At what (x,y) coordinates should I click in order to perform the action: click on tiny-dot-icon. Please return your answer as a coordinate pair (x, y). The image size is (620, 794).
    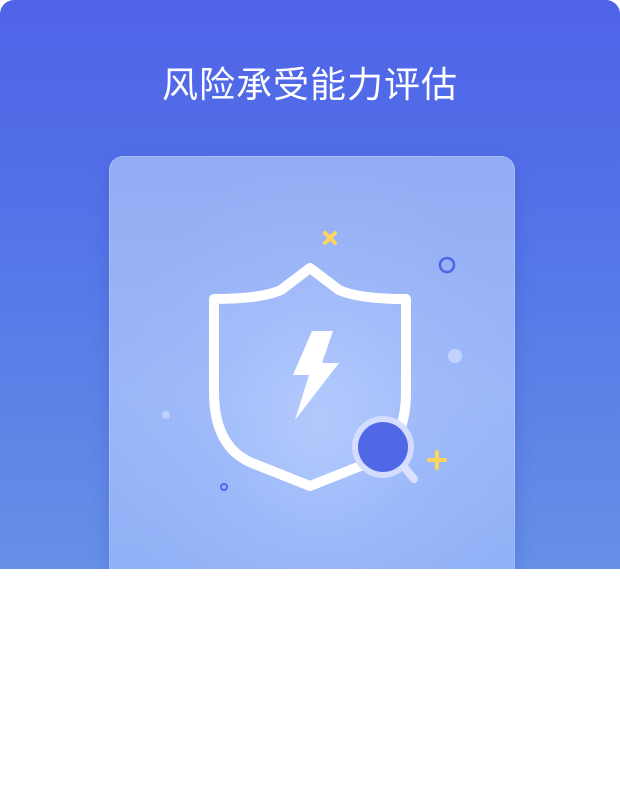
    Looking at the image, I should click on (166, 415).